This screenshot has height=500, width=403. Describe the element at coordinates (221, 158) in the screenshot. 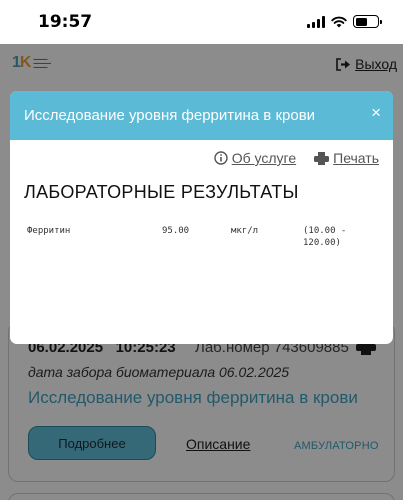

I see `info-icon` at that location.